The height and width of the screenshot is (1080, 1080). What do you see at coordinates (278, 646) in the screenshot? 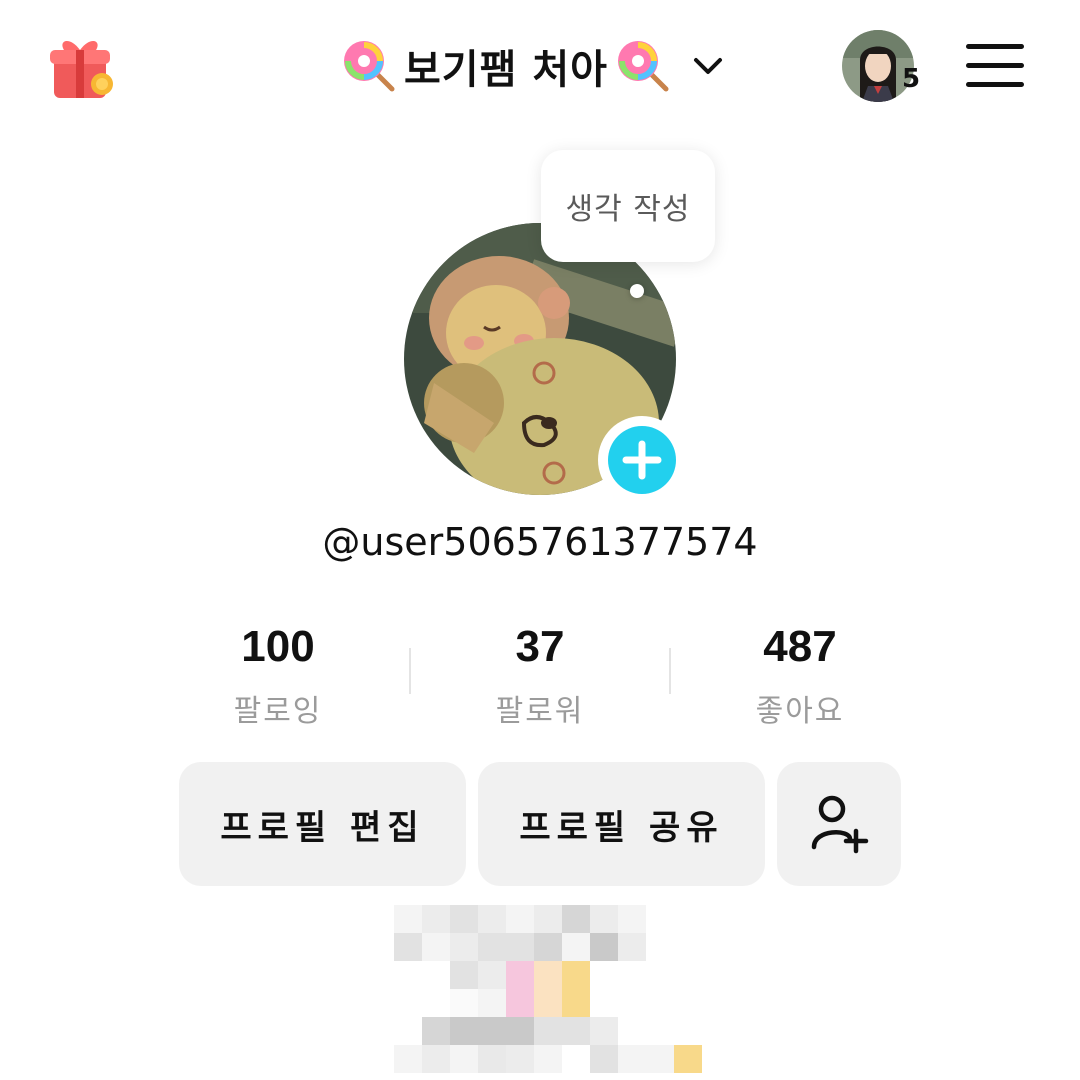
I see `following-count: 100` at bounding box center [278, 646].